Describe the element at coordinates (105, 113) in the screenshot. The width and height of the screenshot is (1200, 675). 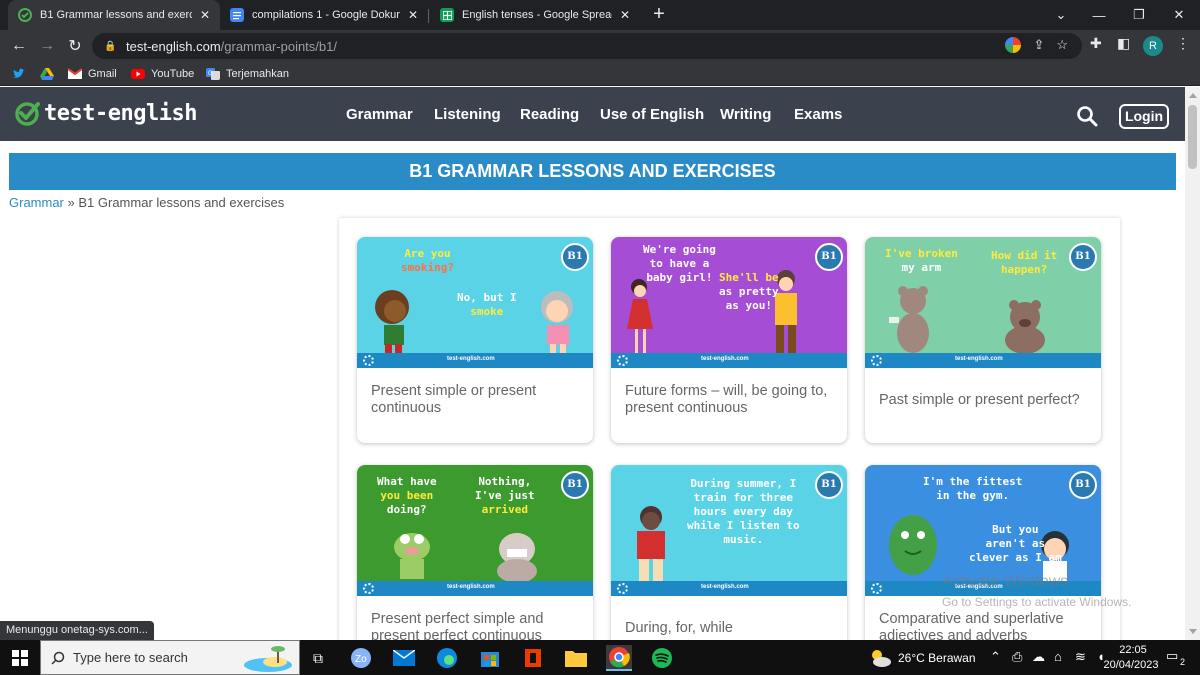
I see `site-logo: test-english` at that location.